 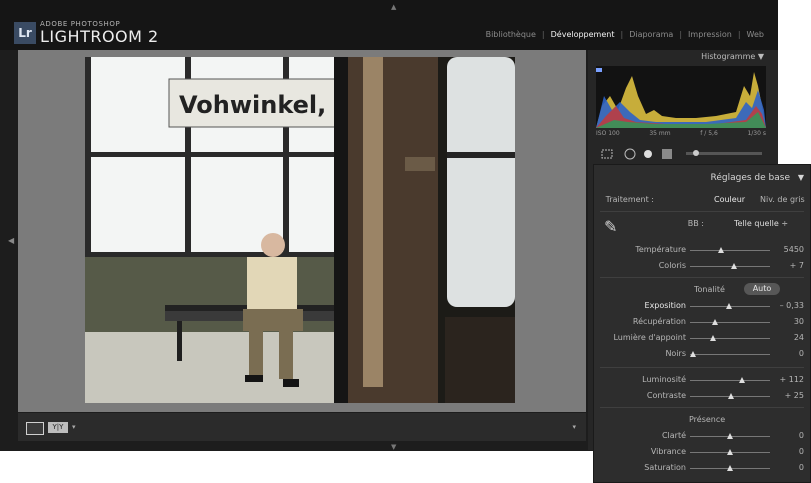 I want to click on red-eye-icon, so click(x=648, y=154).